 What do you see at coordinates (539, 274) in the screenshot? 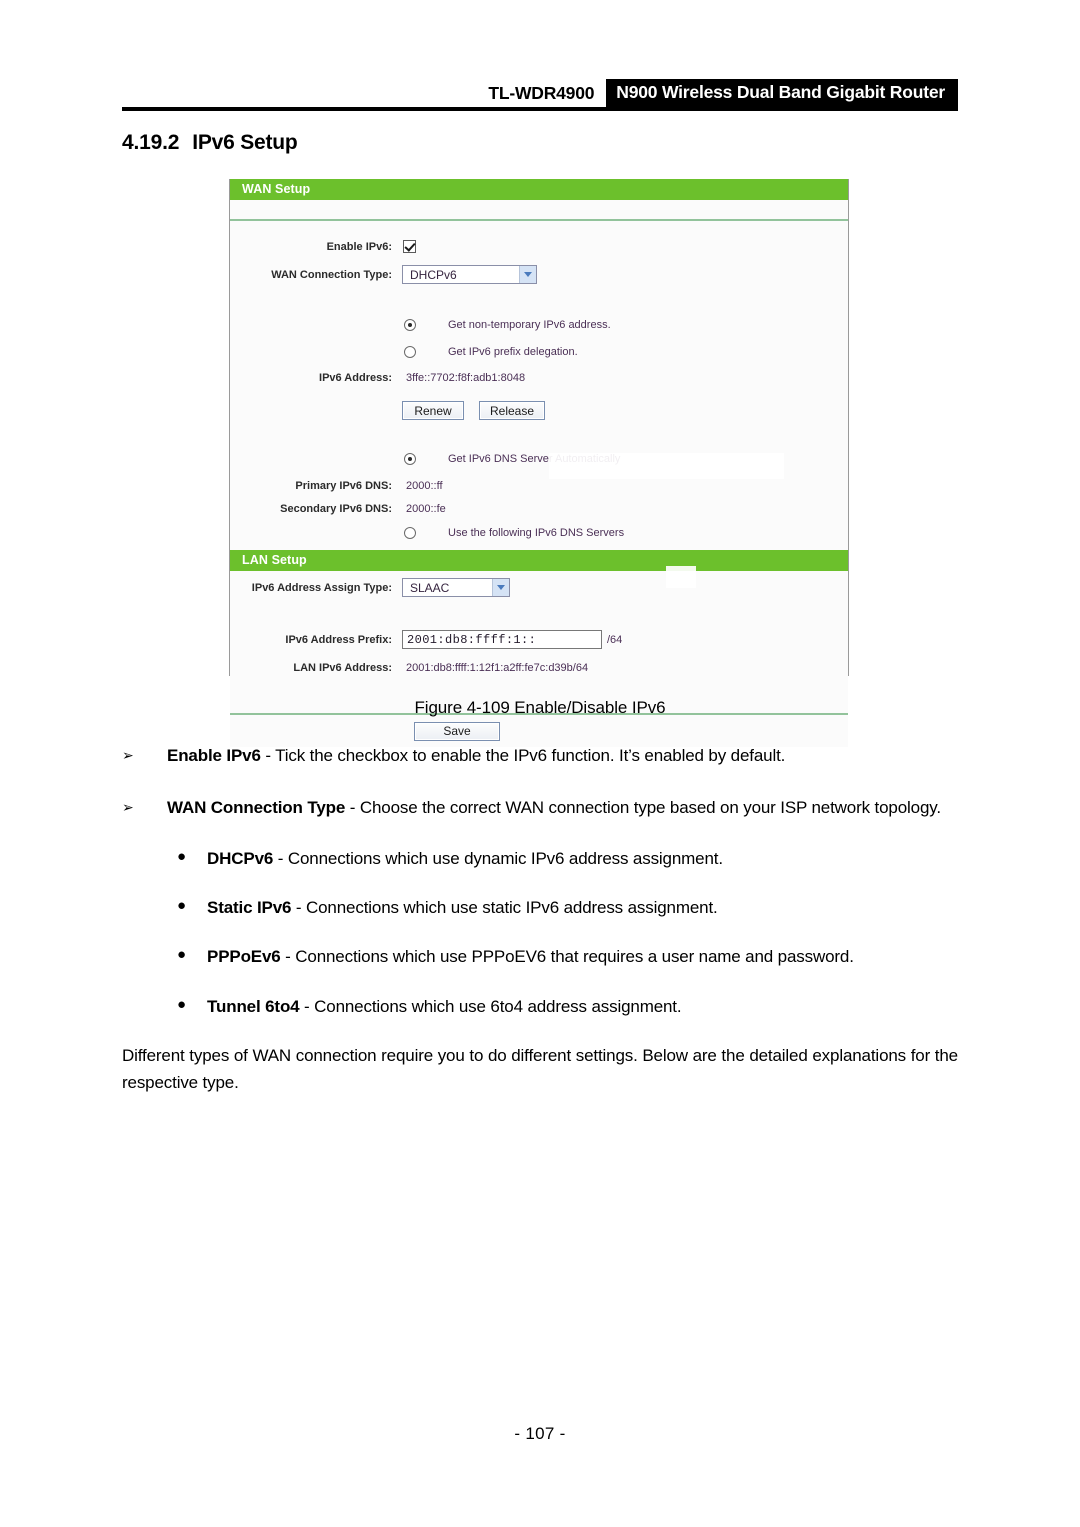
I see `wan-connection-type-row: WAN Connection Type: DHCPv6` at bounding box center [539, 274].